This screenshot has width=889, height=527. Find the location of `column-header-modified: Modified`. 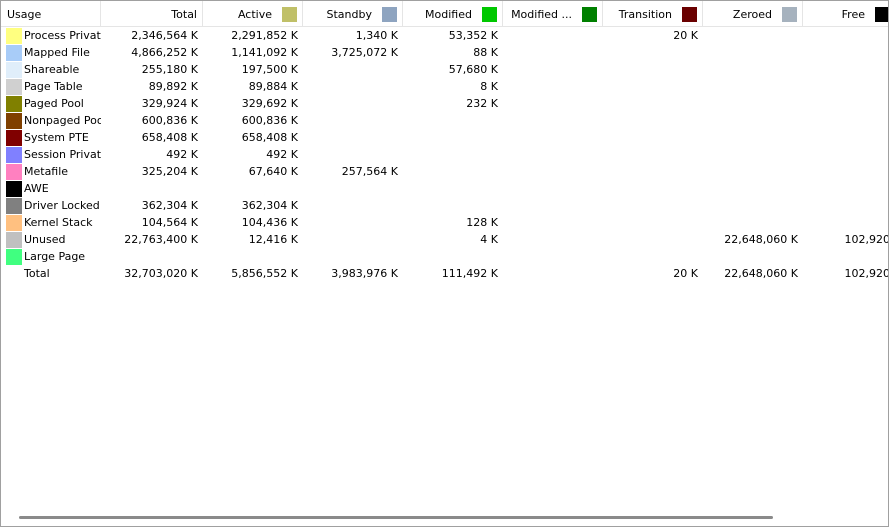

column-header-modified: Modified is located at coordinates (453, 14).